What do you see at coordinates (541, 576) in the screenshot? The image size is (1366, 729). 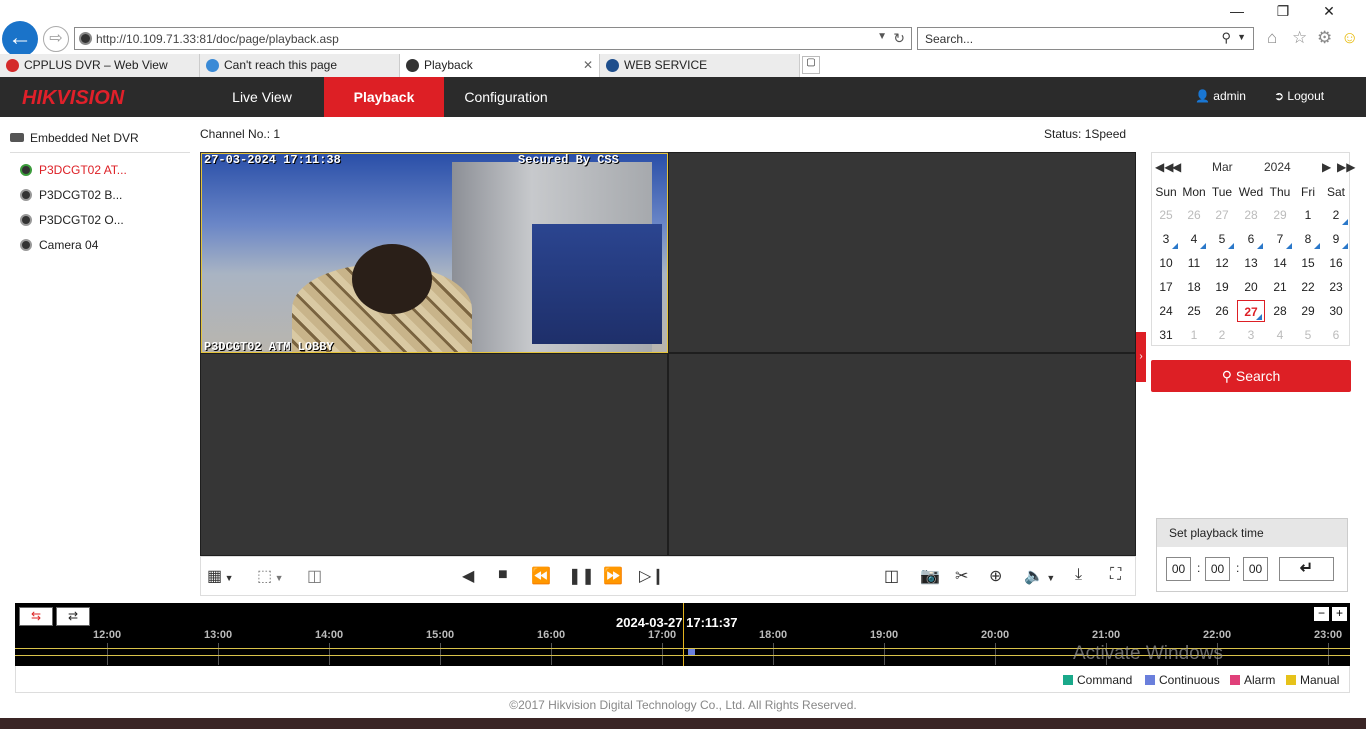 I see `slow-down-icon: ⏪` at bounding box center [541, 576].